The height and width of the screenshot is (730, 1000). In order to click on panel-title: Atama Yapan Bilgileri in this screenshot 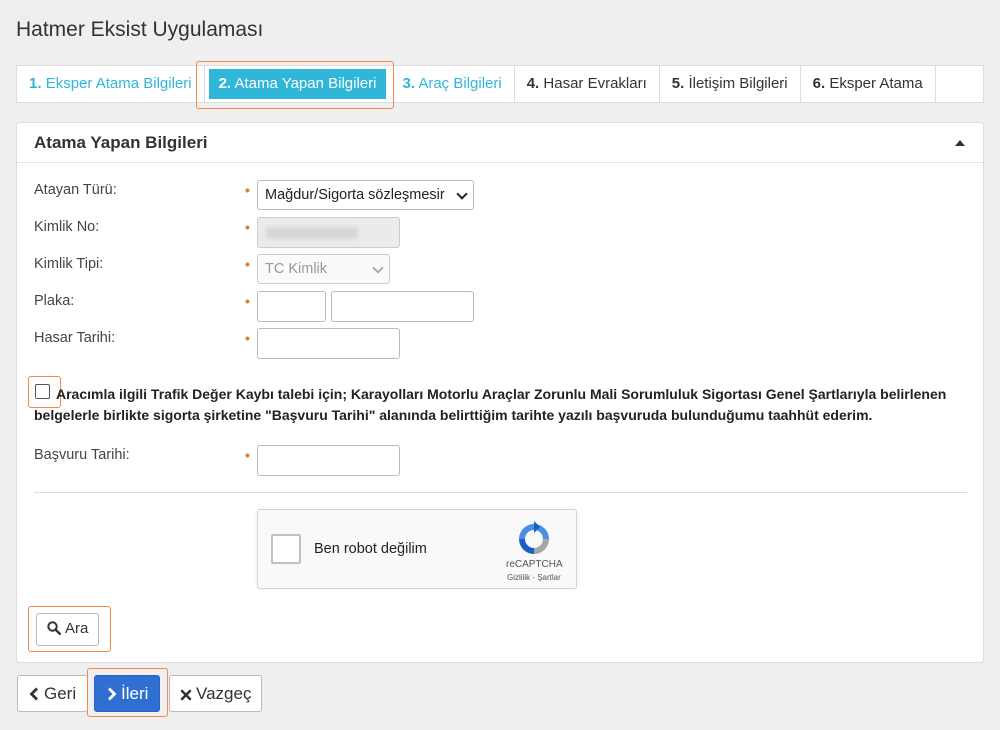, I will do `click(121, 142)`.